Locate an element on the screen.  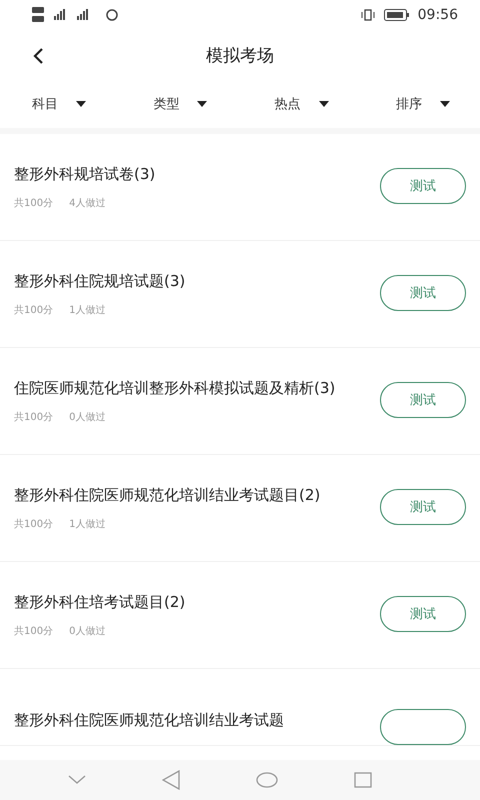
back-icon is located at coordinates (38, 56).